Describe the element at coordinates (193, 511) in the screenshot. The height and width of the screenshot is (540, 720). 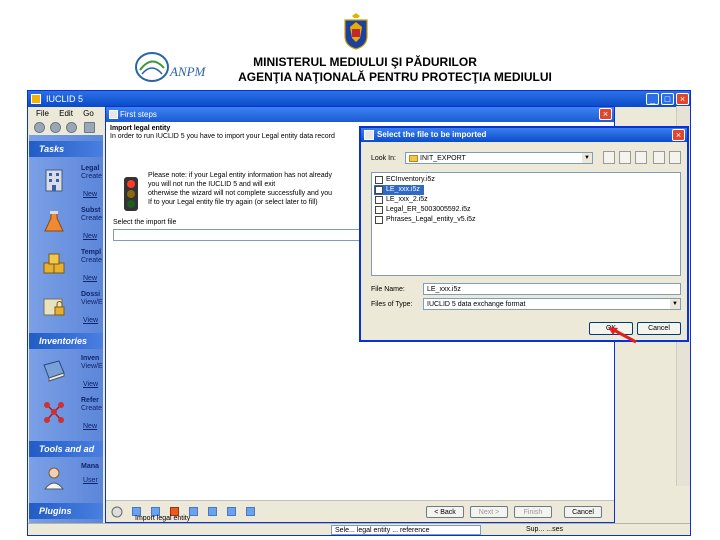
I see `step-4-icon` at that location.